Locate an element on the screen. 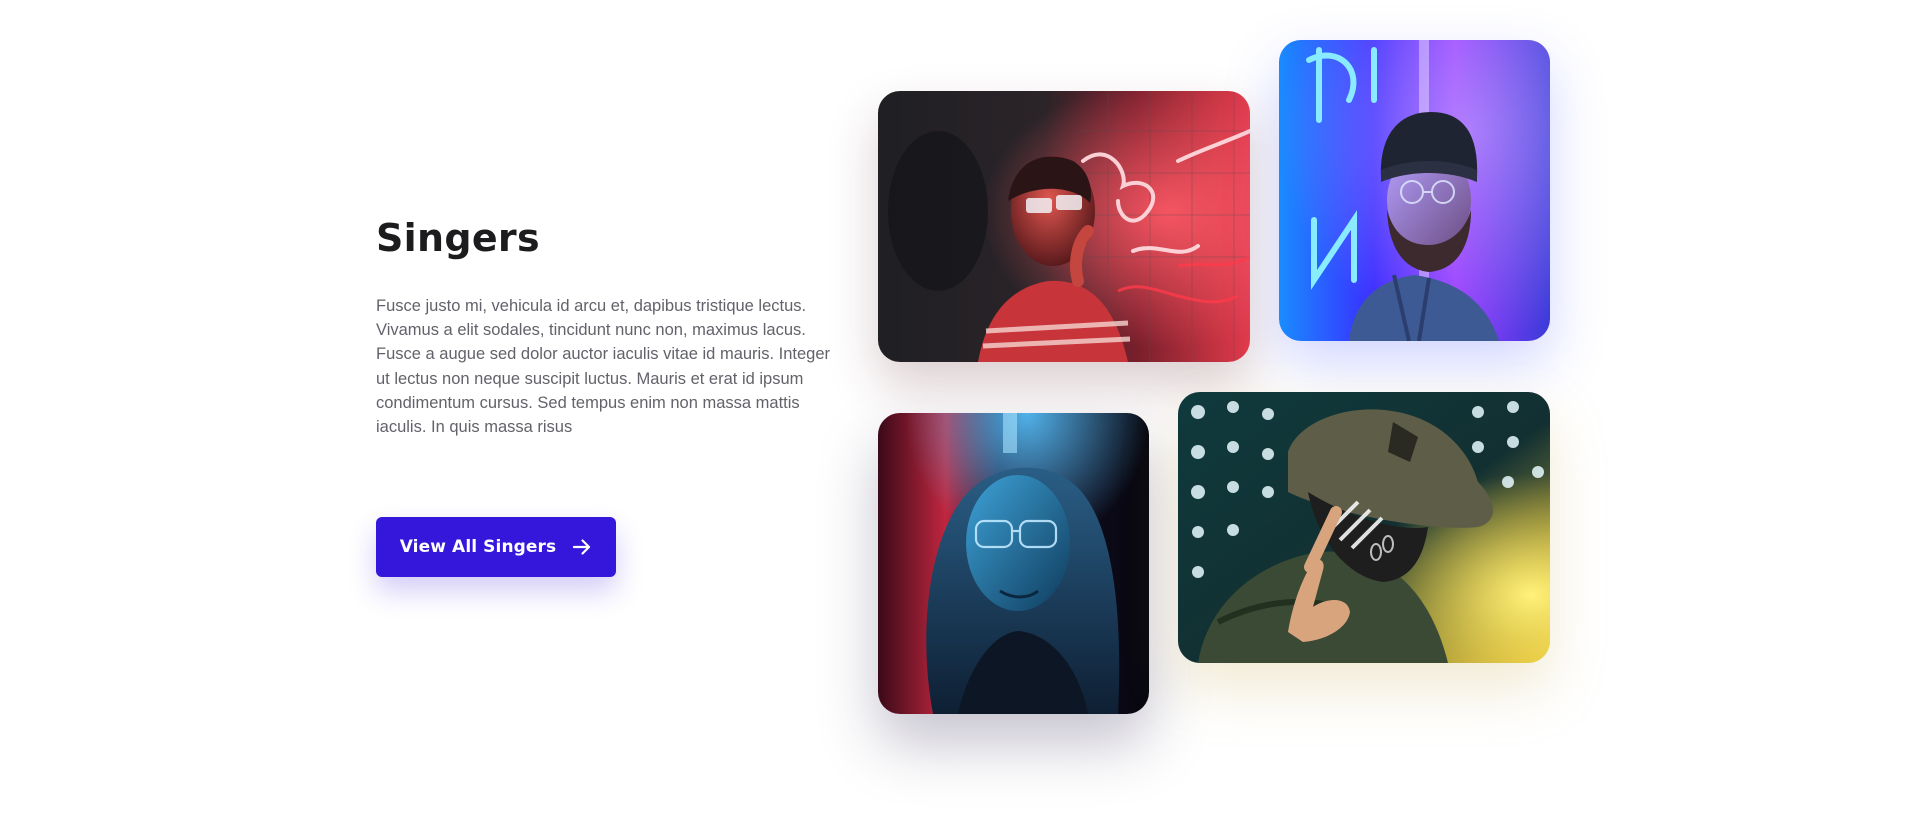  arrow-right-icon is located at coordinates (582, 547).